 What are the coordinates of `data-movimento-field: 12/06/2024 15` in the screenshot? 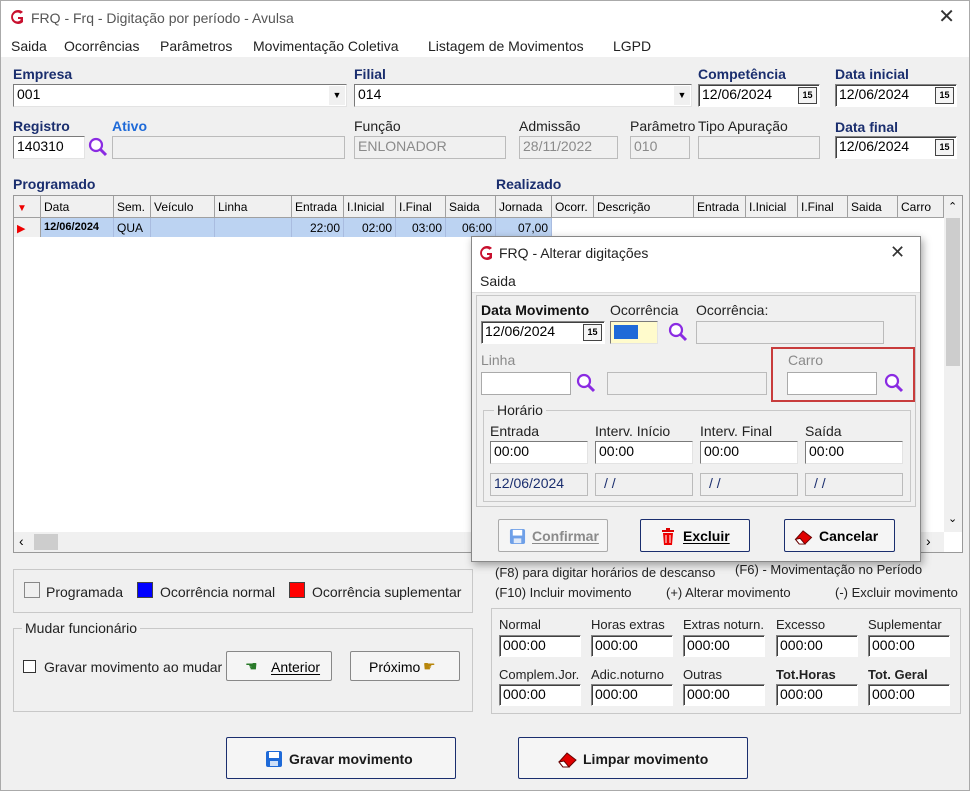 It's located at (543, 332).